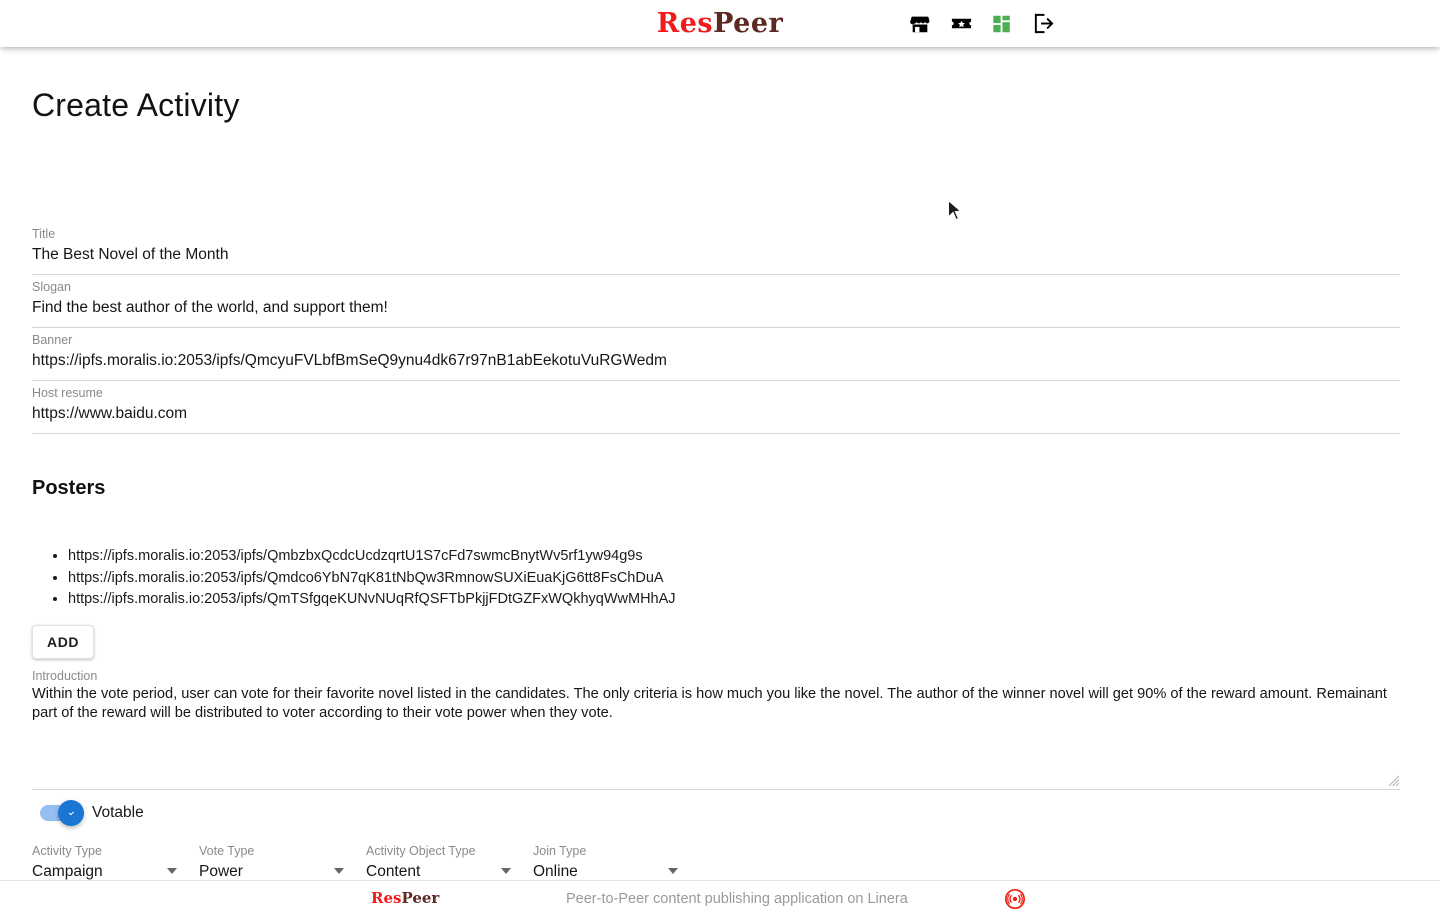  What do you see at coordinates (555, 871) in the screenshot?
I see `select-join-type-value: Online` at bounding box center [555, 871].